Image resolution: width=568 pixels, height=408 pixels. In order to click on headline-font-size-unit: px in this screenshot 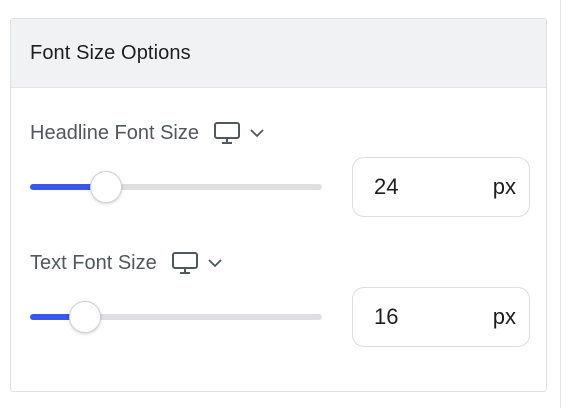, I will do `click(504, 186)`.